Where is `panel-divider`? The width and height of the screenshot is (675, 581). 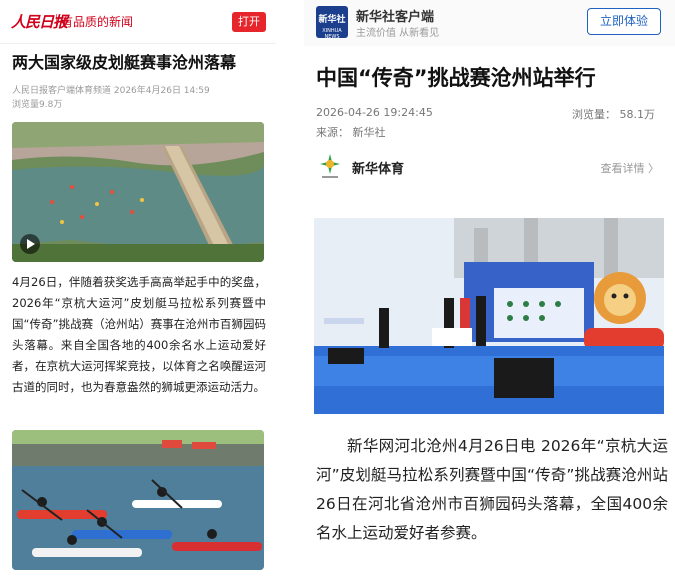
panel-divider is located at coordinates (296, 290).